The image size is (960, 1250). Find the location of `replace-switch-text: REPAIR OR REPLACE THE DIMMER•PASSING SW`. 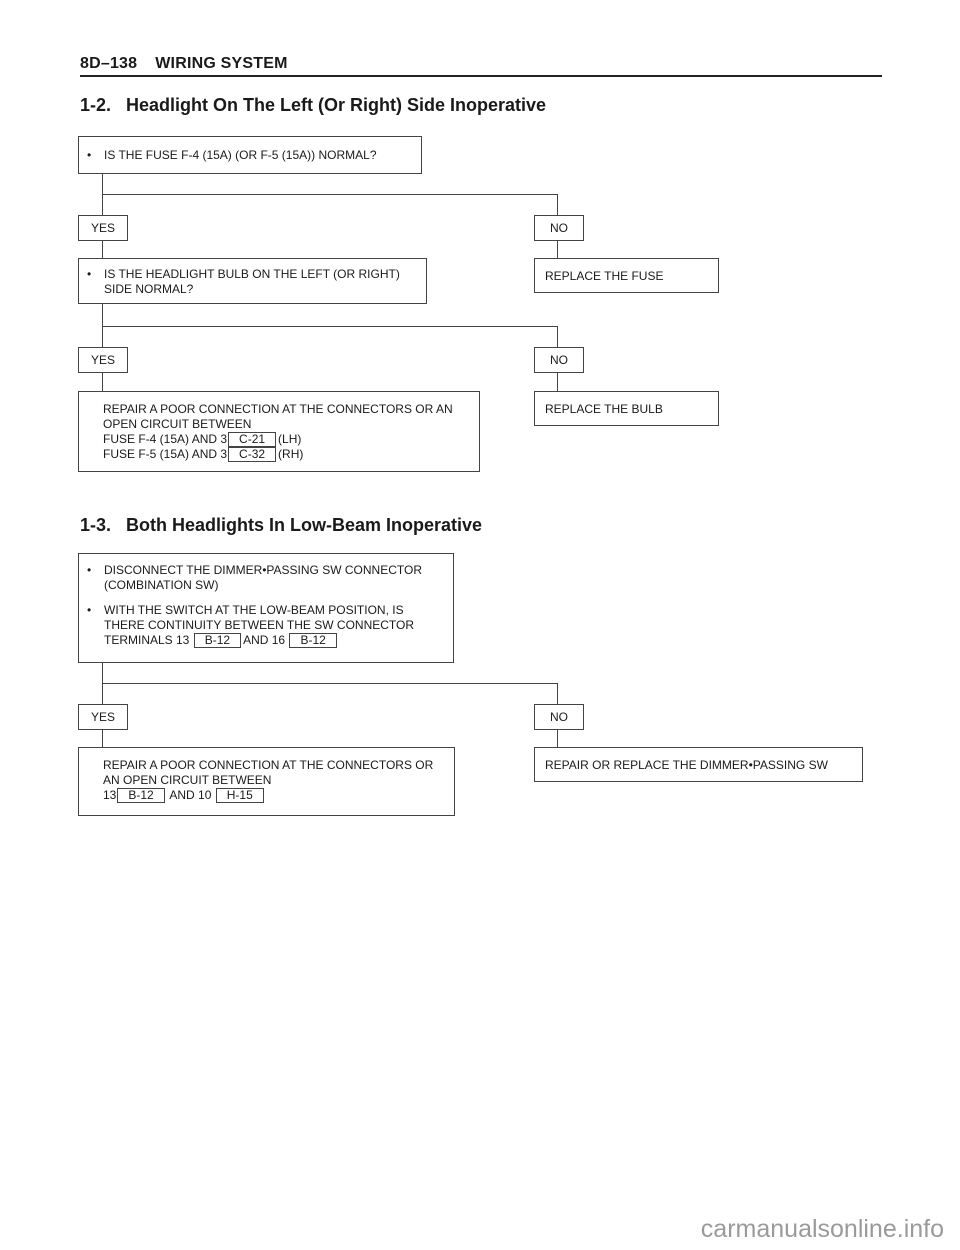

replace-switch-text: REPAIR OR REPLACE THE DIMMER•PASSING SW is located at coordinates (686, 765).